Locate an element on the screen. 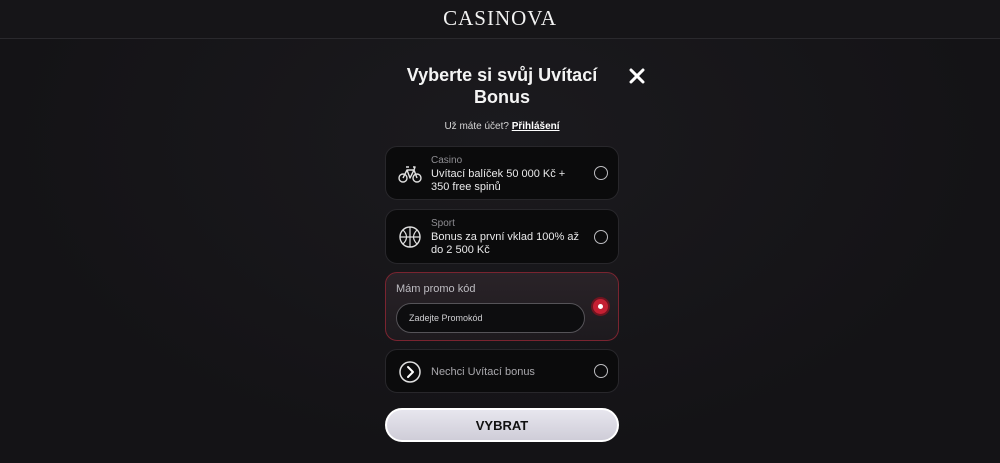  chevron-right-icon is located at coordinates (410, 372).